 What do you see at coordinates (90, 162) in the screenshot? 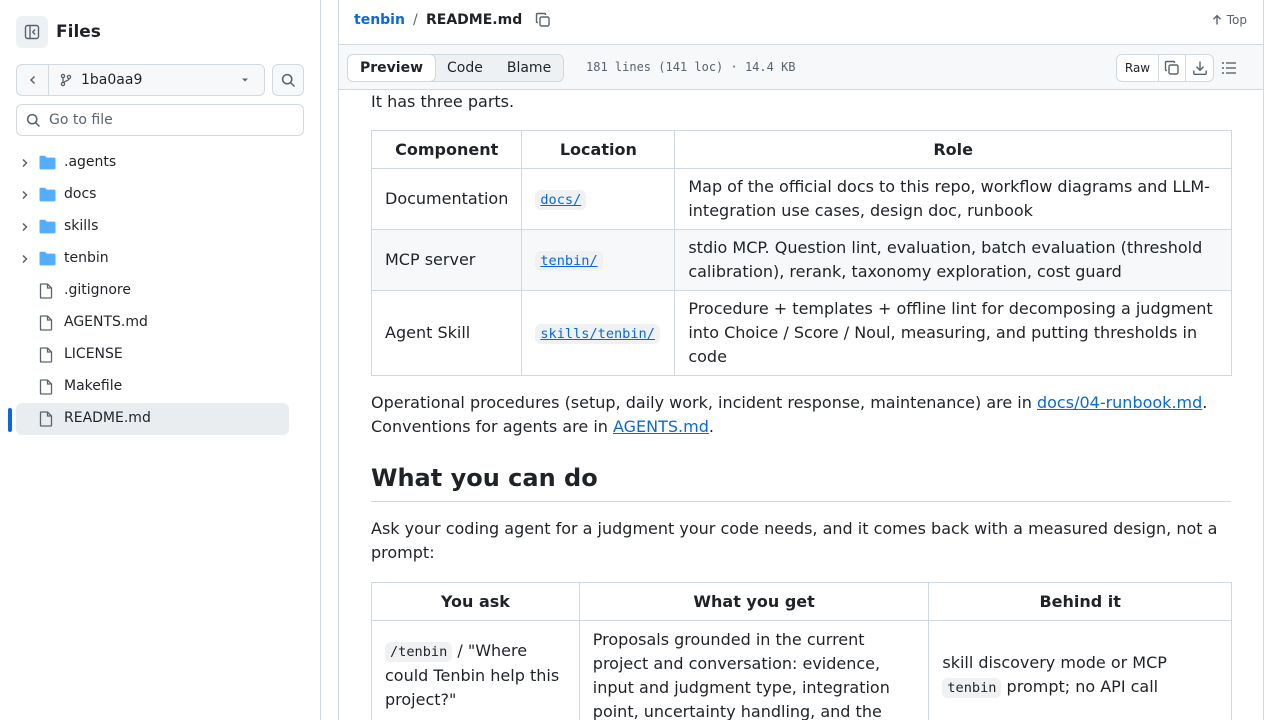
I see `tree-item-label: .agents` at bounding box center [90, 162].